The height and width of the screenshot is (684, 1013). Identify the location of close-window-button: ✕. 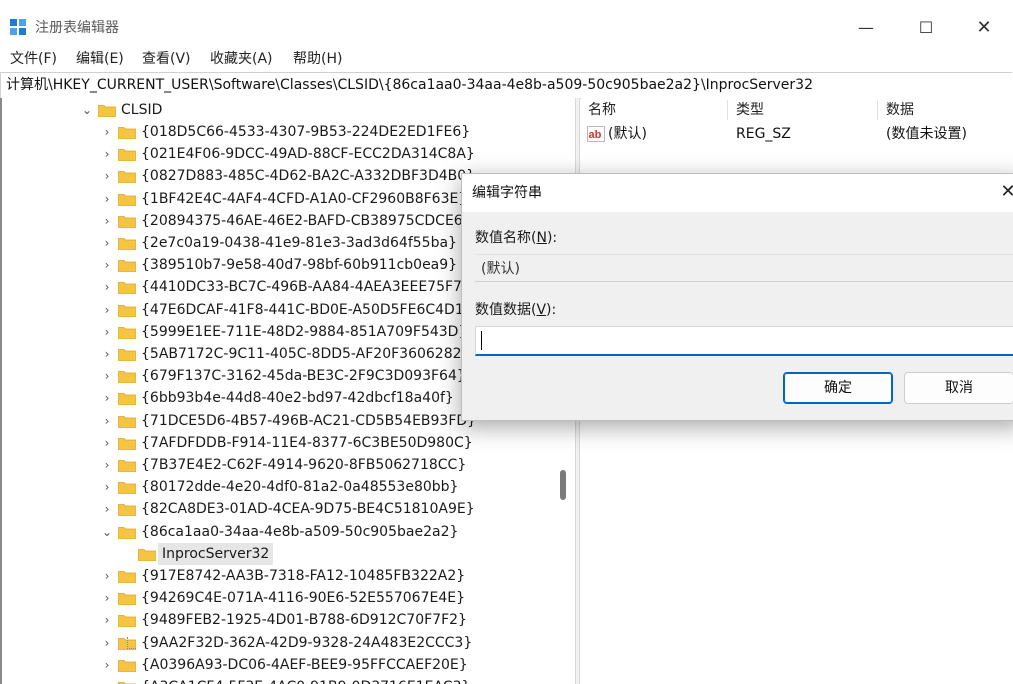
(984, 28).